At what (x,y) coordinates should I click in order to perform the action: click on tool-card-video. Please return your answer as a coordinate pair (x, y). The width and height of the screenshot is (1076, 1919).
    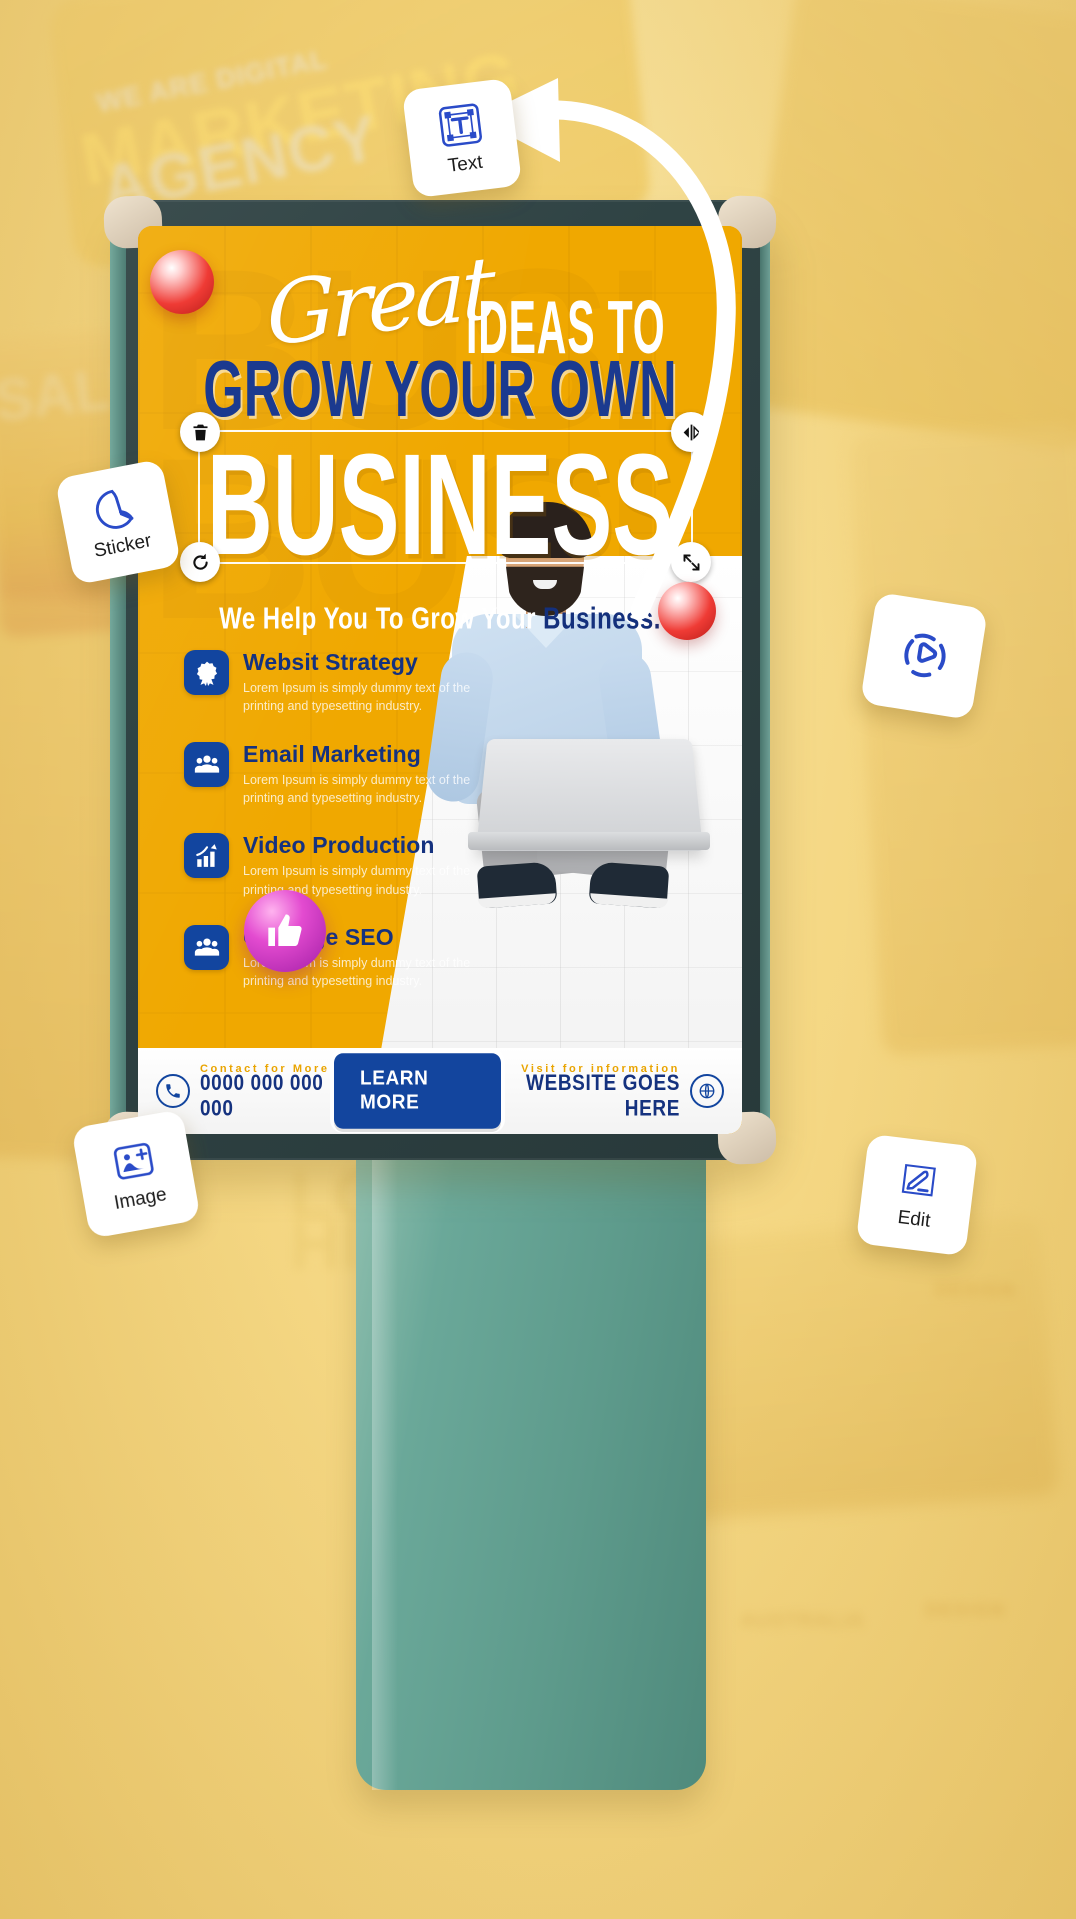
    Looking at the image, I should click on (924, 656).